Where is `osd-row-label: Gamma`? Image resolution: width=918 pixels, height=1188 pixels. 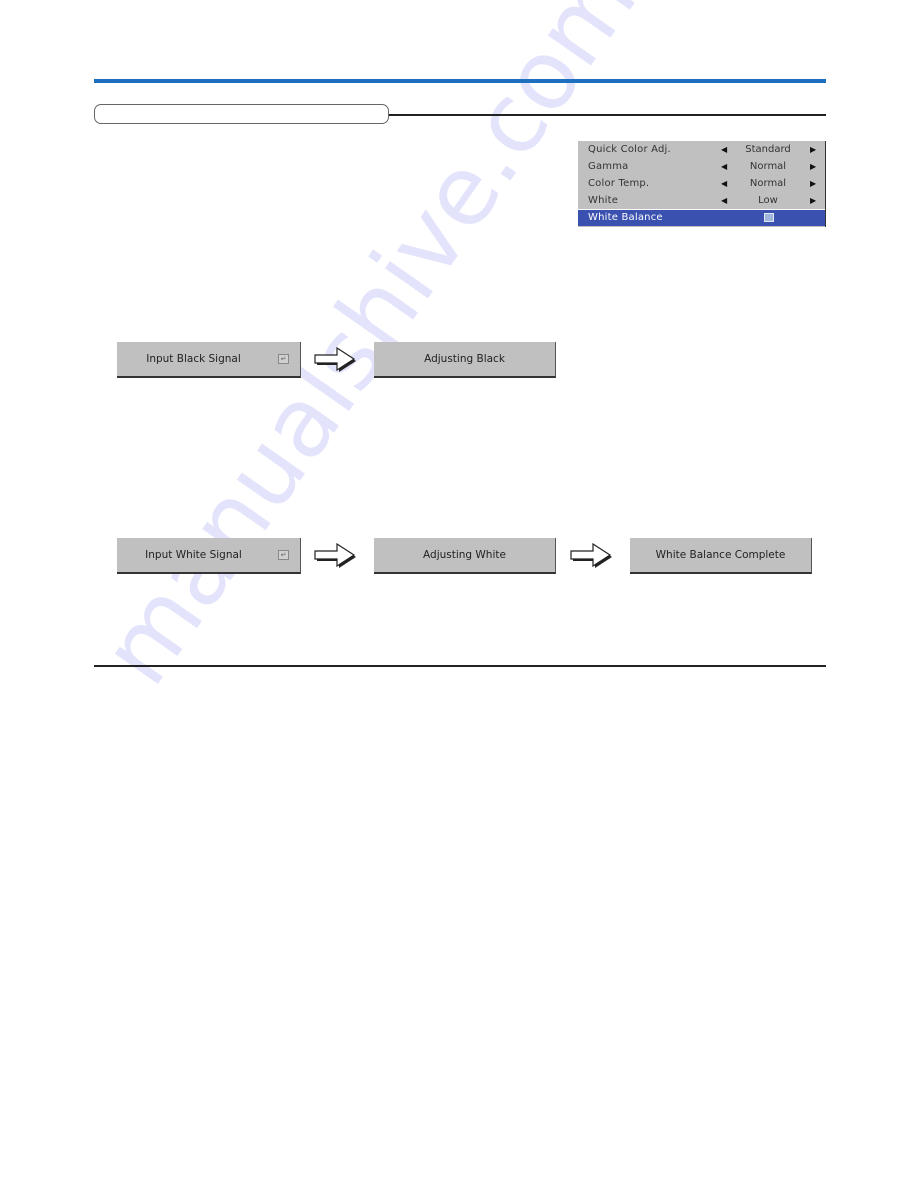
osd-row-label: Gamma is located at coordinates (608, 166).